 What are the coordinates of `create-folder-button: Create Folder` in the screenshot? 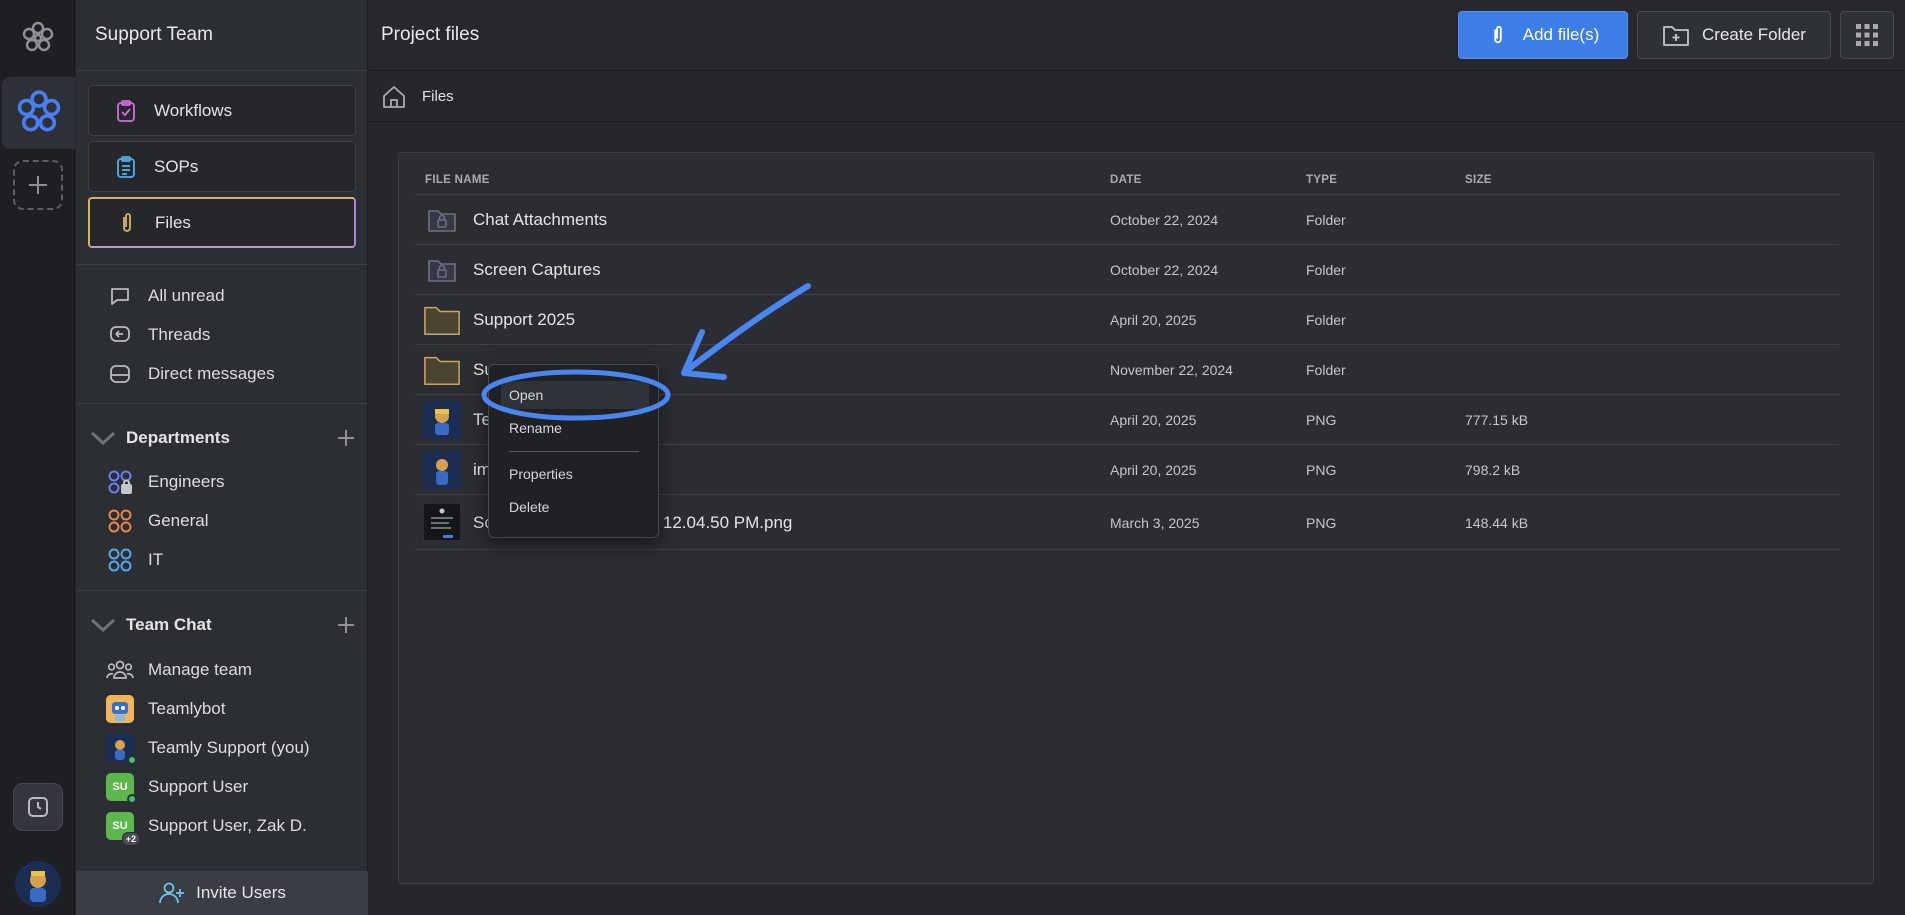 It's located at (1734, 35).